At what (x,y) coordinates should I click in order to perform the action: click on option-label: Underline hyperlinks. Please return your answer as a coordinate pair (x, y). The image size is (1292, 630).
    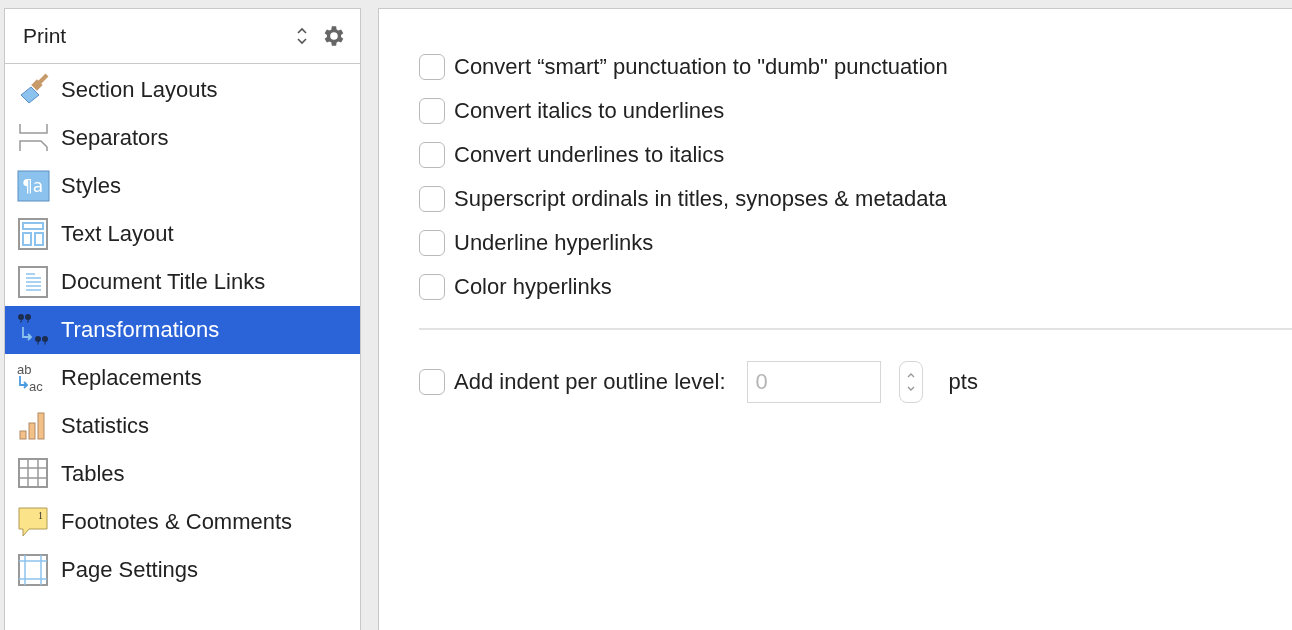
    Looking at the image, I should click on (554, 243).